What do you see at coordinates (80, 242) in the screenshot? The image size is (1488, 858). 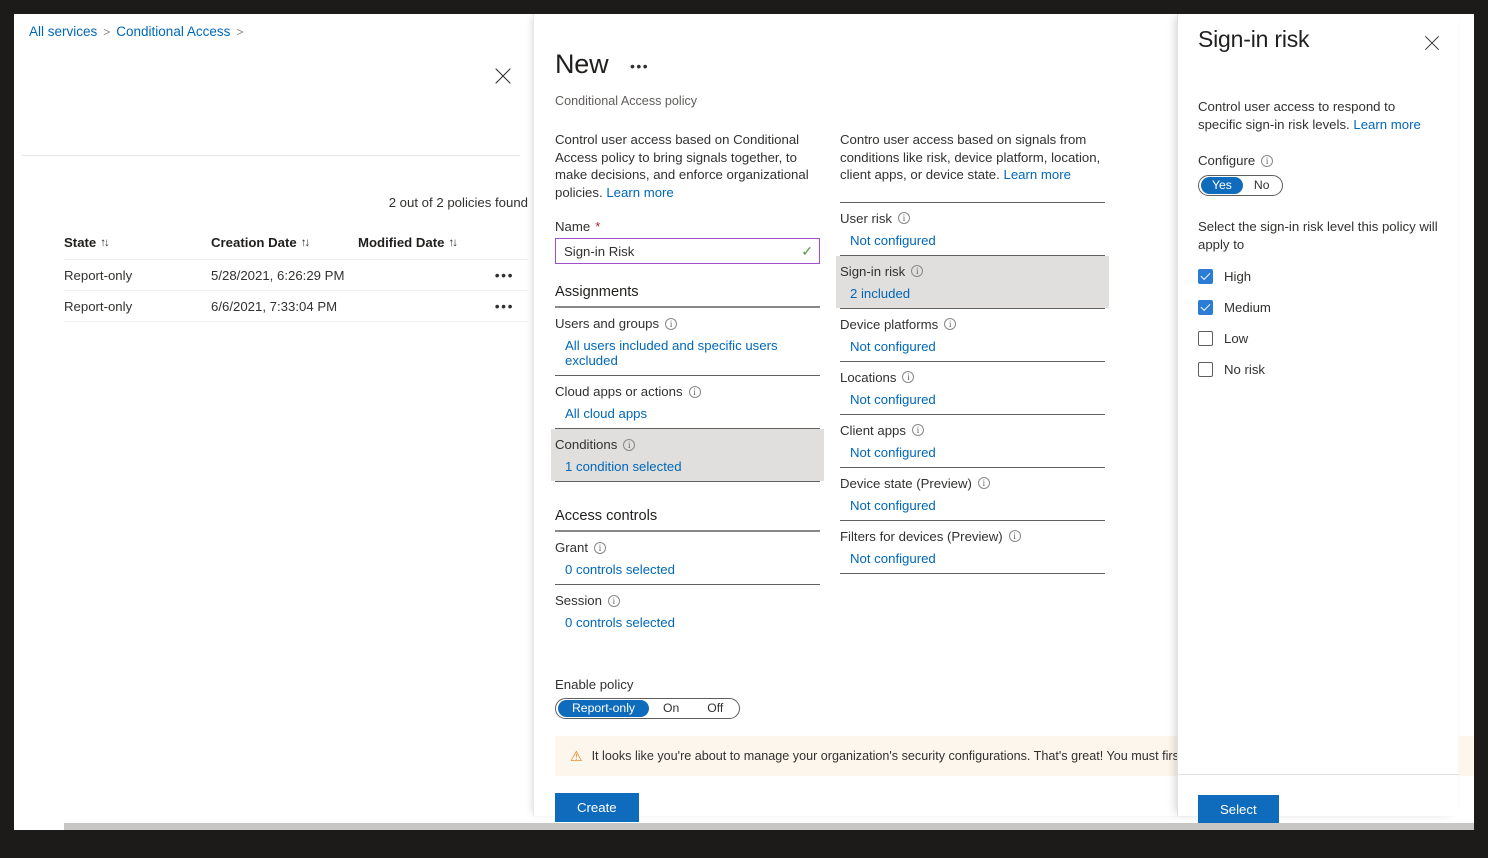 I see `column-header-state-label: State` at bounding box center [80, 242].